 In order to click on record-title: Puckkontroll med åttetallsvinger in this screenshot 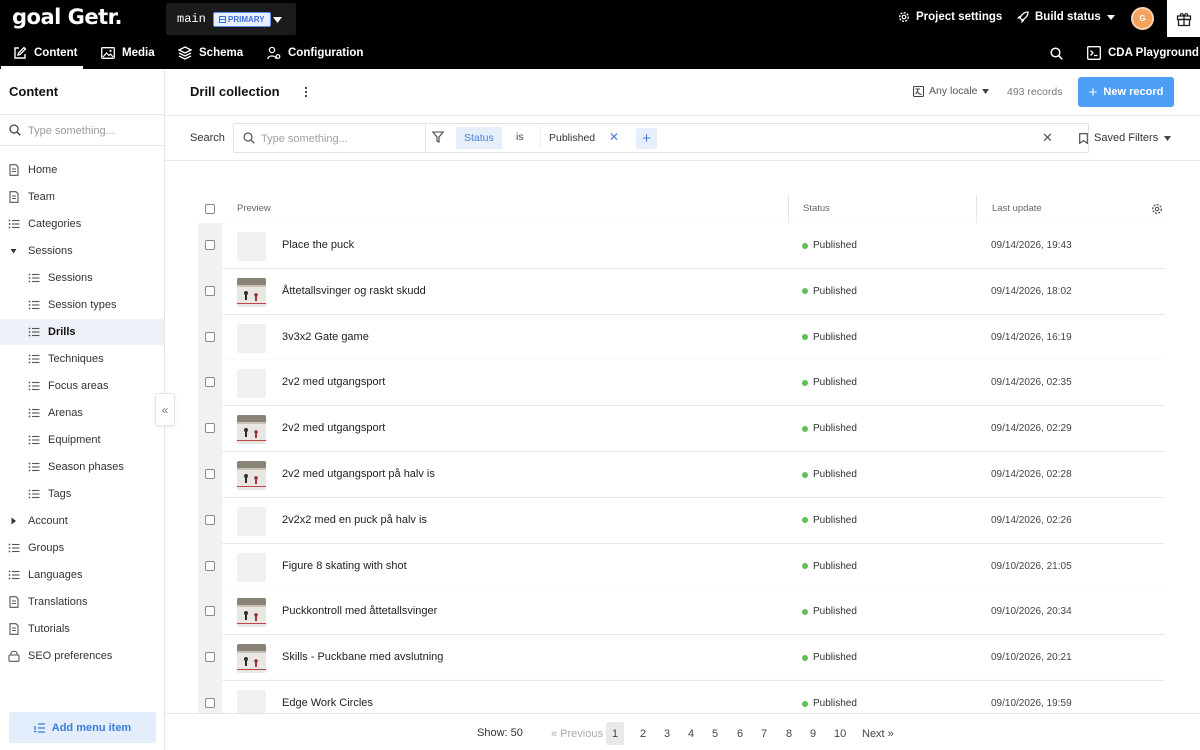, I will do `click(359, 611)`.